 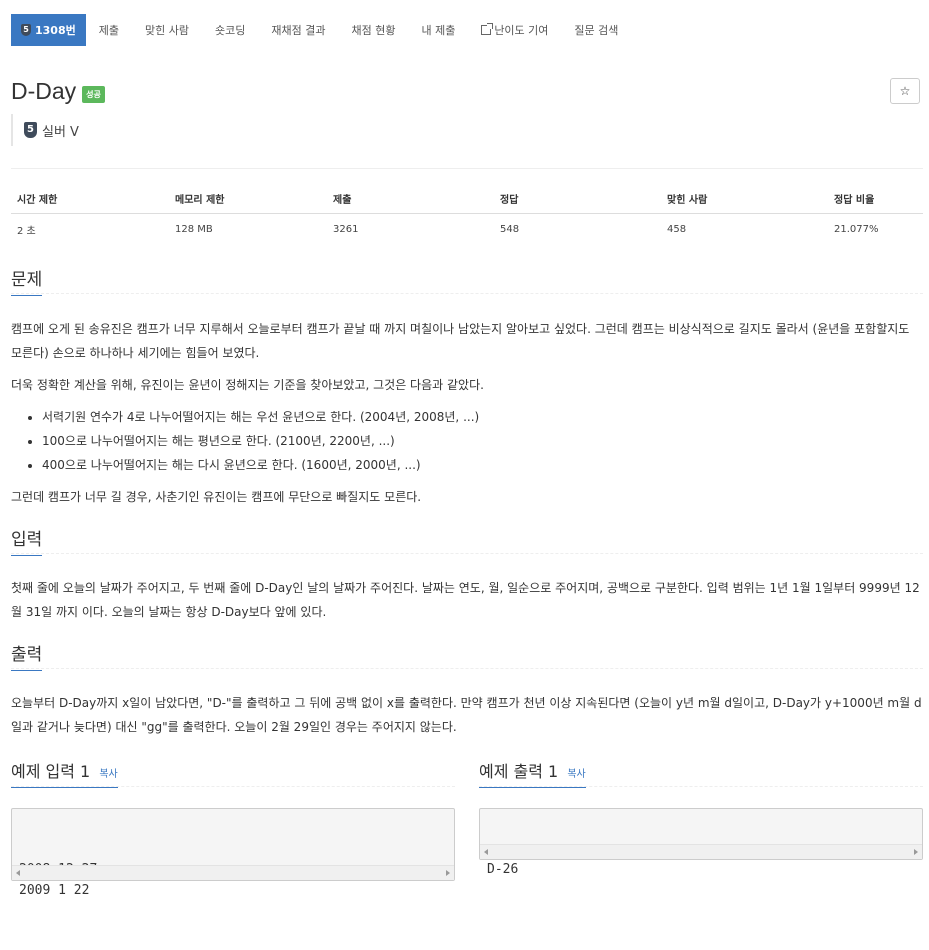 I want to click on sample-input-box: 2008 12 27 2009 1 22, so click(x=233, y=853).